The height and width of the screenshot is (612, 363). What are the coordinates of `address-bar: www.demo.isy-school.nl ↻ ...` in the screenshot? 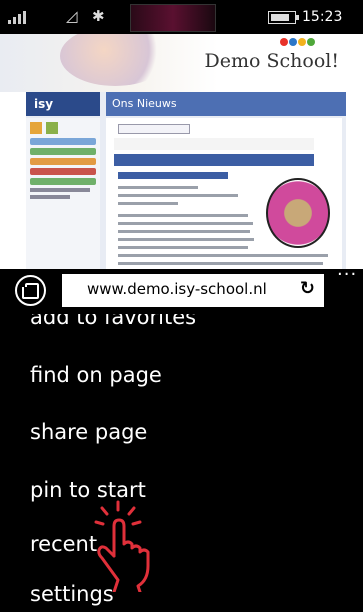 It's located at (181, 286).